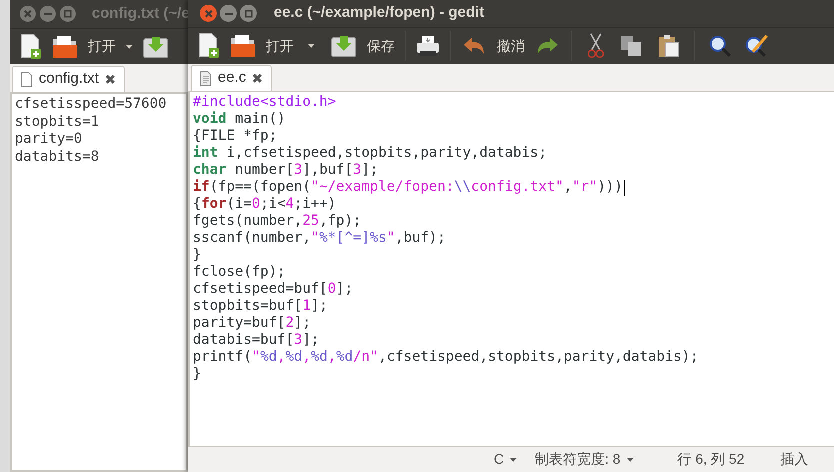  I want to click on code-line: if(fp==(fopen("~/example/fopen:\\config.txt","r"))), so click(408, 187).